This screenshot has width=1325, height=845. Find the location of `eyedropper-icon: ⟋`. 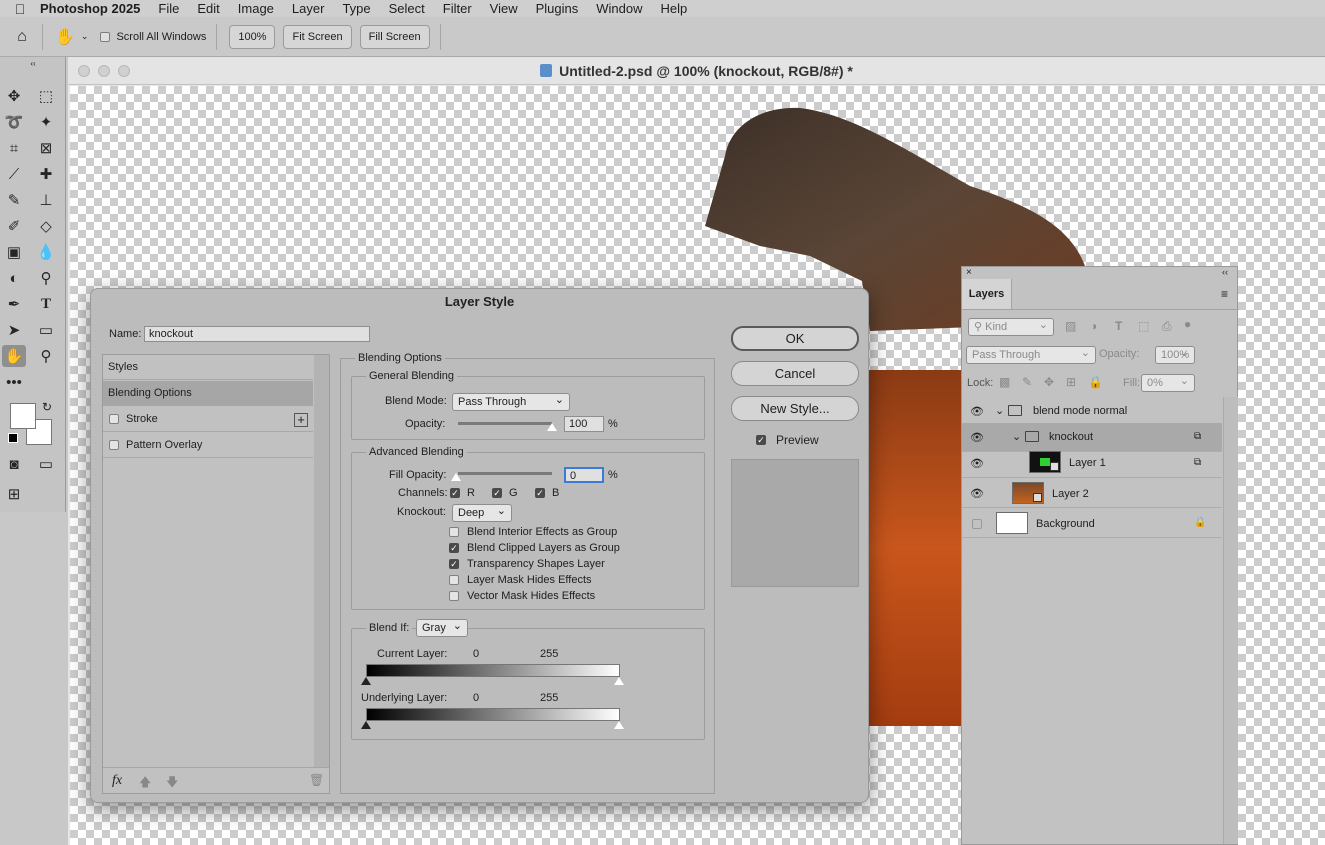

eyedropper-icon: ⟋ is located at coordinates (14, 174).